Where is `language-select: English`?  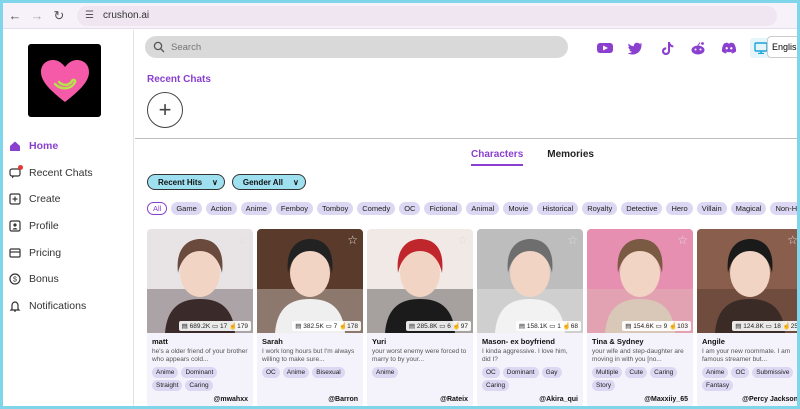
language-select: English is located at coordinates (782, 47).